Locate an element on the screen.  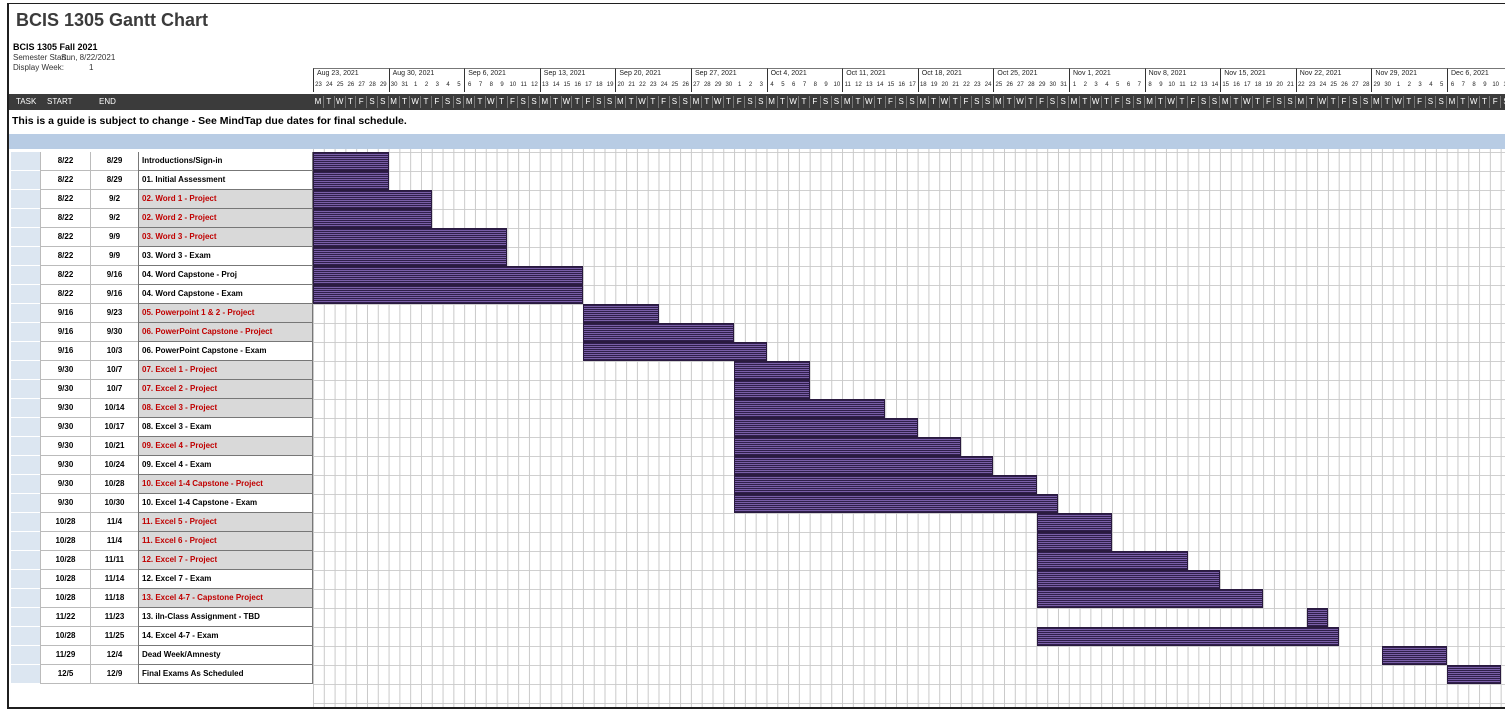
task-name-cell: 02. Word 2 - Project is located at coordinates (225, 218).